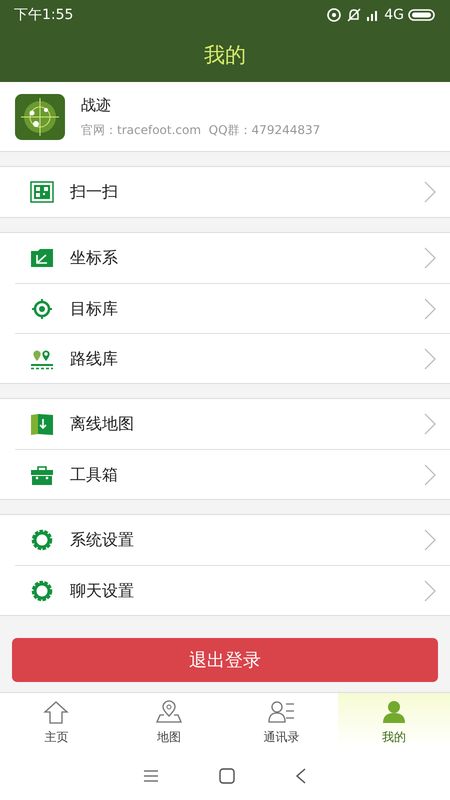  I want to click on axes-icon, so click(42, 258).